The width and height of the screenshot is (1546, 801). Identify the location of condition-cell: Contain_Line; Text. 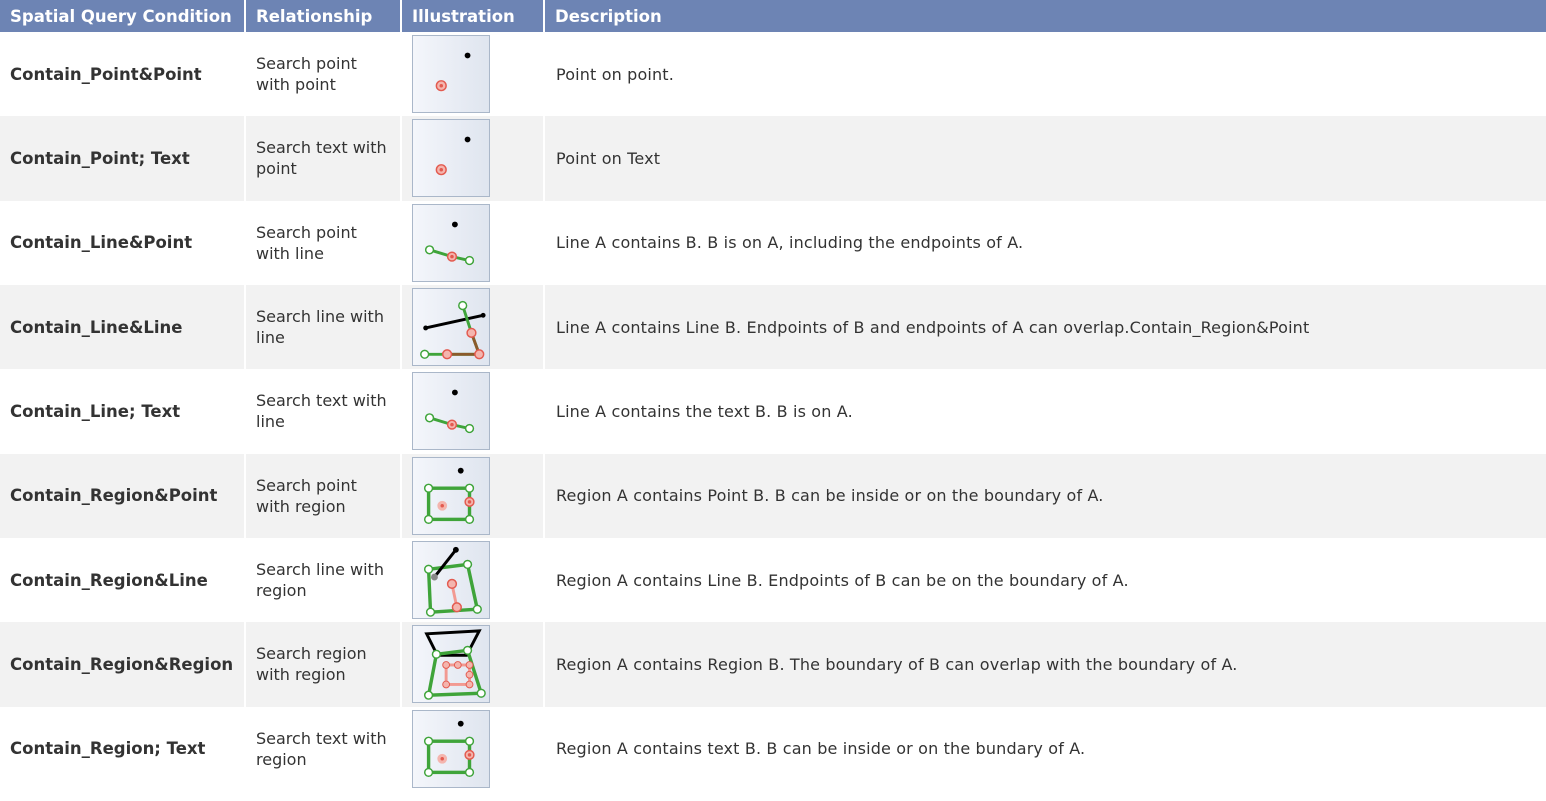
(123, 411).